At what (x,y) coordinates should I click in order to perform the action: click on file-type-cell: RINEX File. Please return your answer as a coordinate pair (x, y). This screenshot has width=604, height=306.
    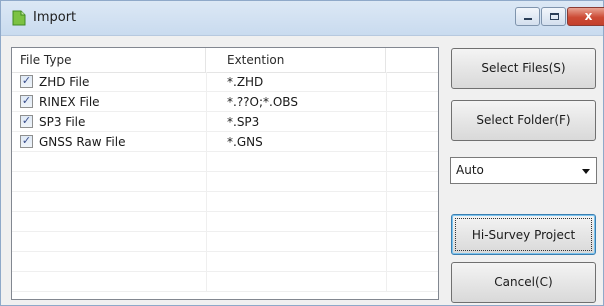
    Looking at the image, I should click on (69, 102).